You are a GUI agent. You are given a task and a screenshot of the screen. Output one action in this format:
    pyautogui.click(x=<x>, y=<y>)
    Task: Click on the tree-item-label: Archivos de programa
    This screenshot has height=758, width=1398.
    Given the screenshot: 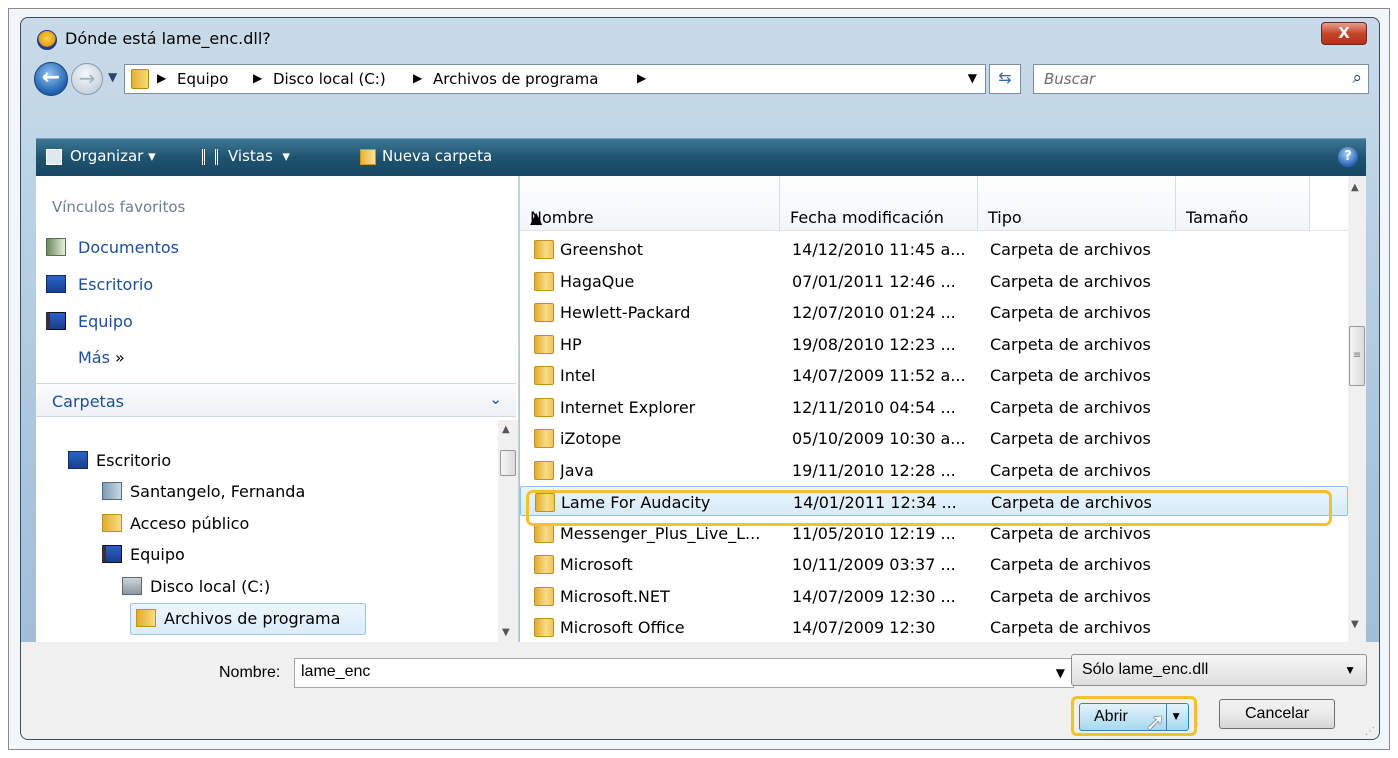 What is the action you would take?
    pyautogui.click(x=252, y=618)
    